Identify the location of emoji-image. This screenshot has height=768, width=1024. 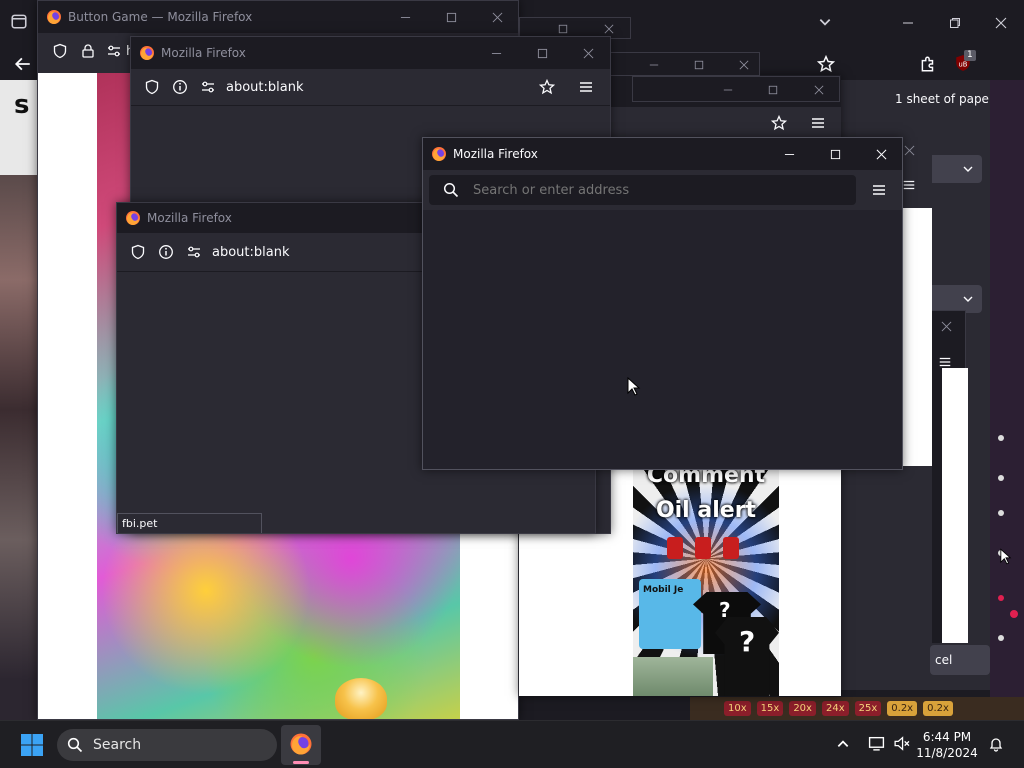
(361, 698).